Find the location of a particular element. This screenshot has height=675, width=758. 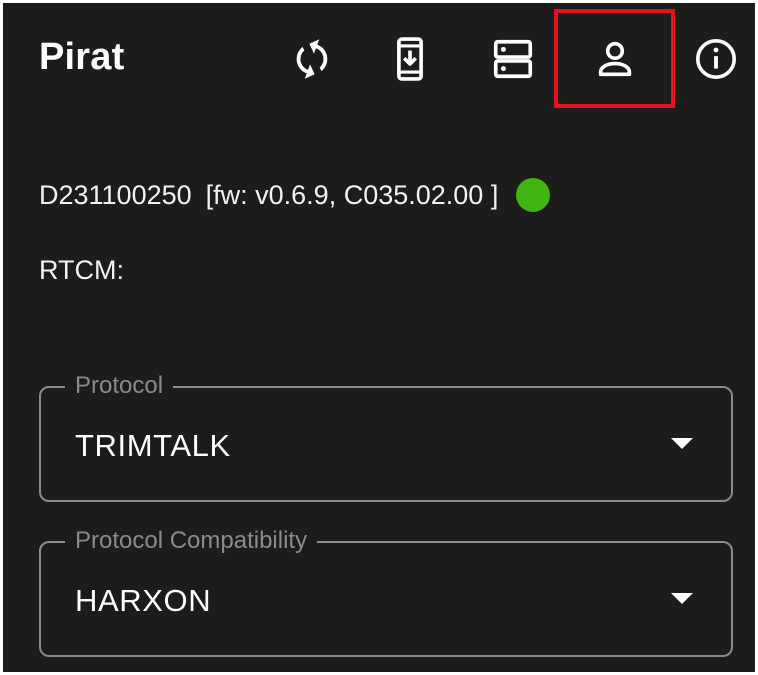

protocol-compatibility-label: Protocol Compatibility is located at coordinates (191, 541).